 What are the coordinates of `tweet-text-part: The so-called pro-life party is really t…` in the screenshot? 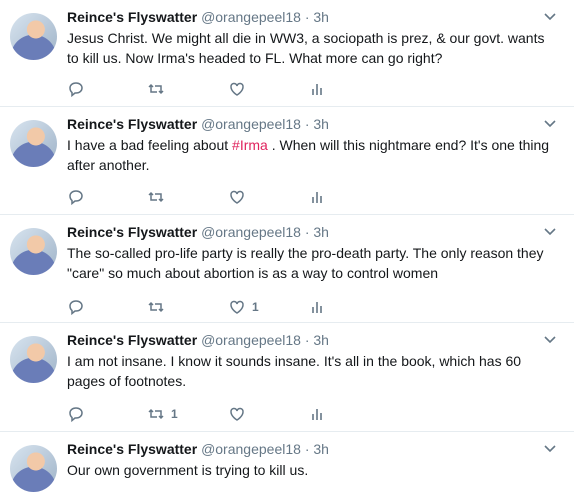 It's located at (305, 263).